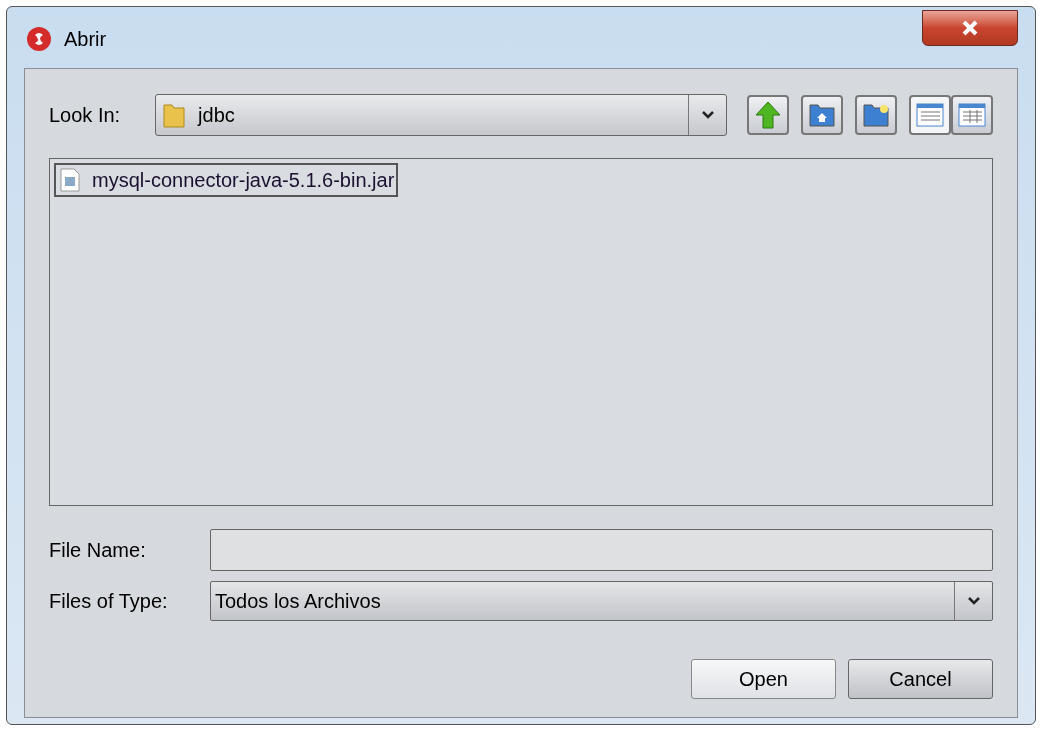  I want to click on list-view-icon, so click(930, 115).